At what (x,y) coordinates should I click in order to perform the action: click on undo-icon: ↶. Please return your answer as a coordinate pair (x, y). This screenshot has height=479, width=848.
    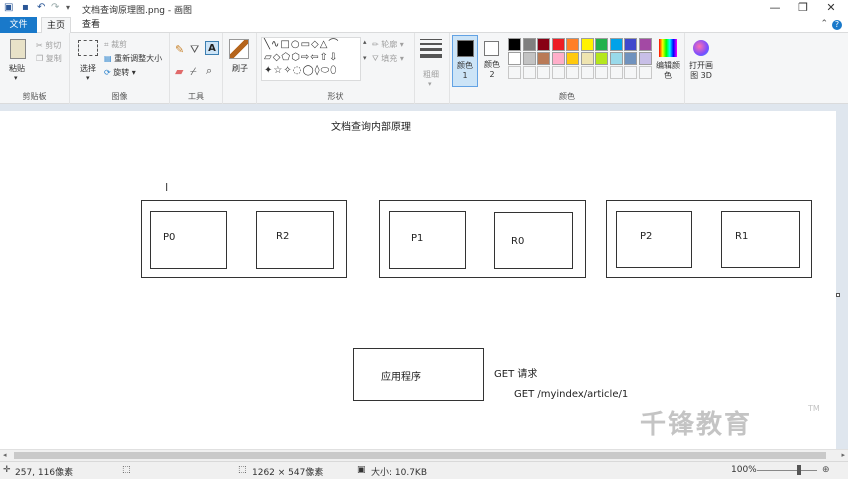
    Looking at the image, I should click on (41, 8).